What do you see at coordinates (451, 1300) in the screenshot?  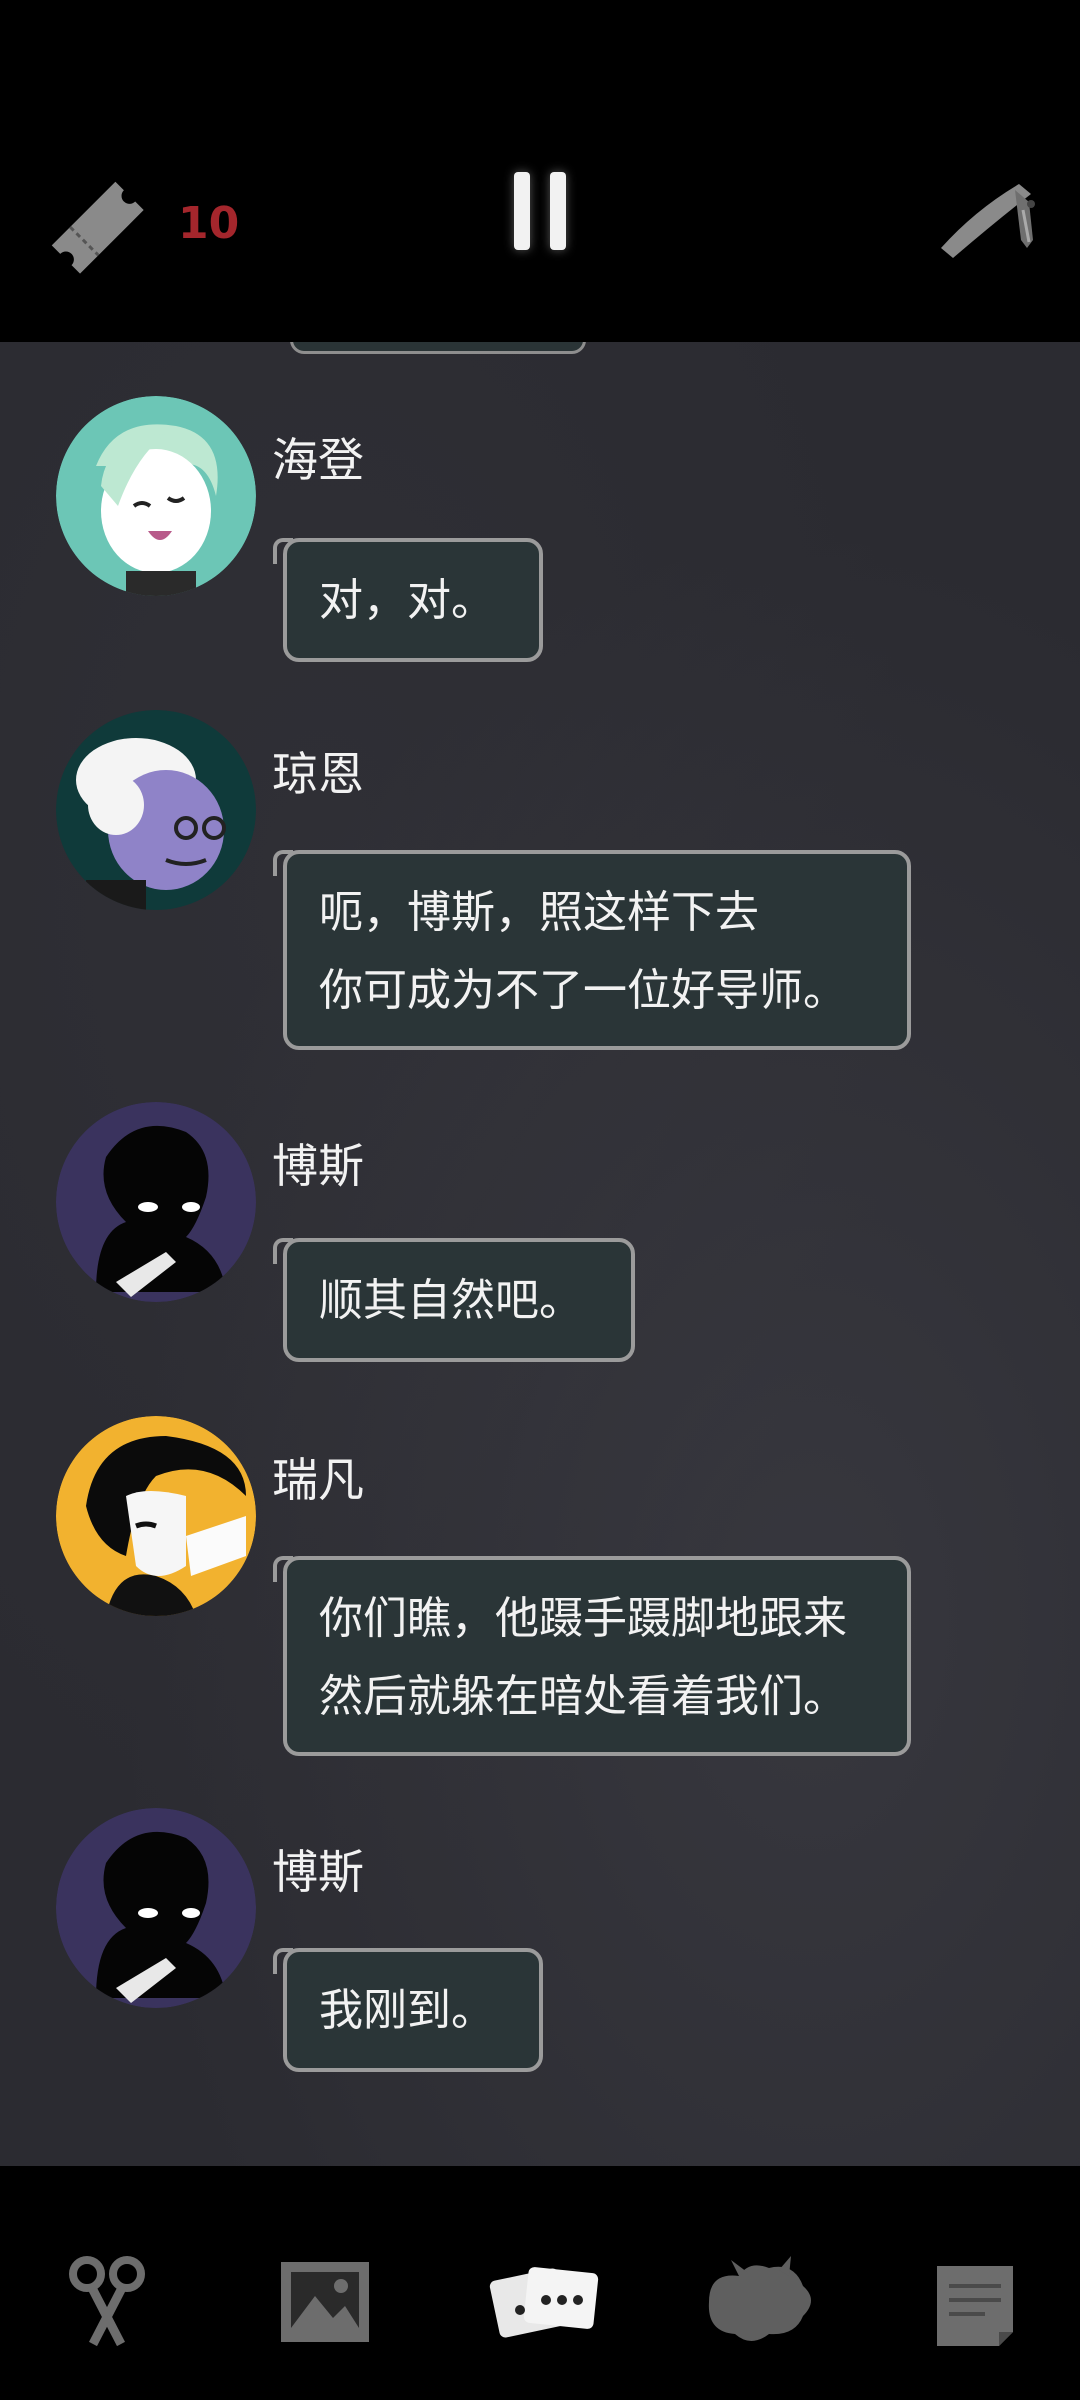 I see `message-line: 顺其自然吧。` at bounding box center [451, 1300].